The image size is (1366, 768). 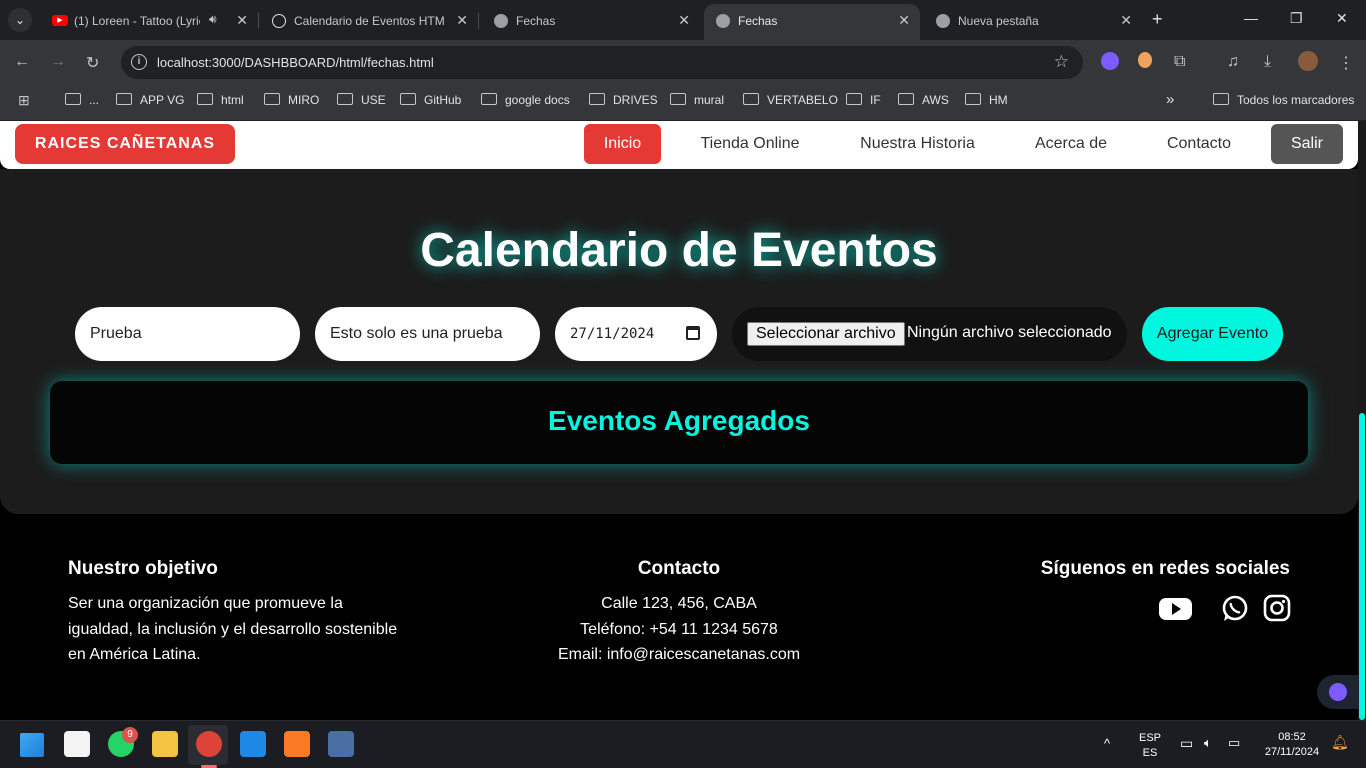 I want to click on bookmark-folder: USE, so click(x=361, y=100).